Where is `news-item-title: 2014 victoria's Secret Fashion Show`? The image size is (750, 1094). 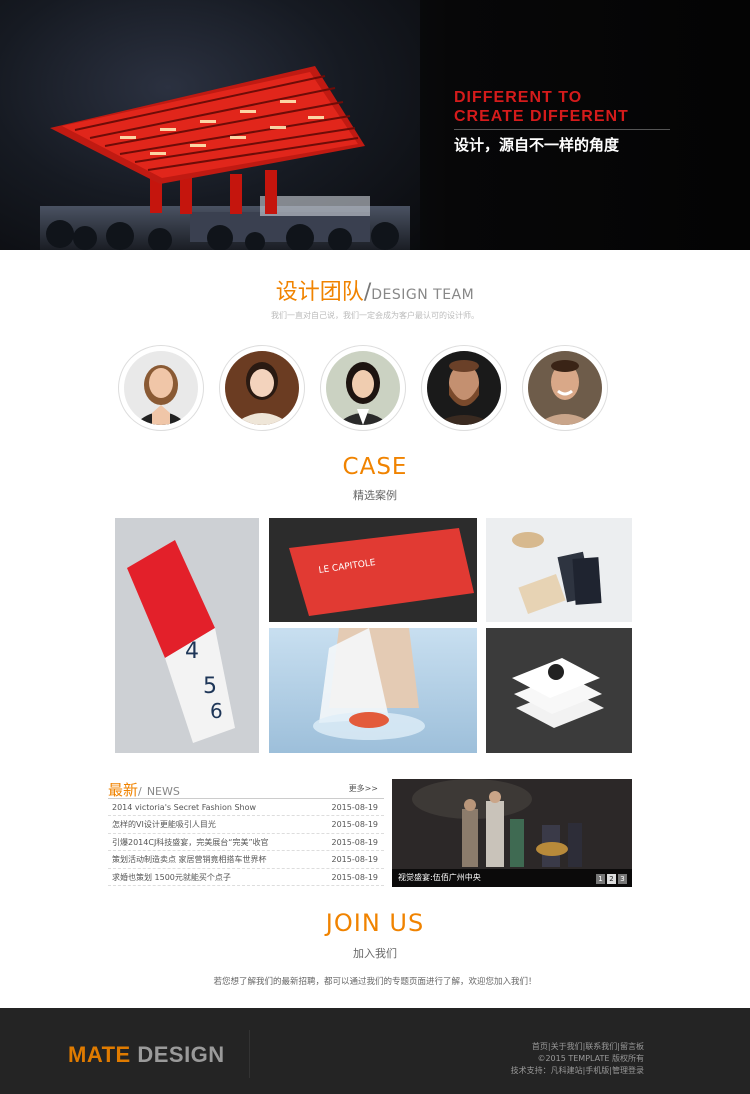
news-item-title: 2014 victoria's Secret Fashion Show is located at coordinates (184, 807).